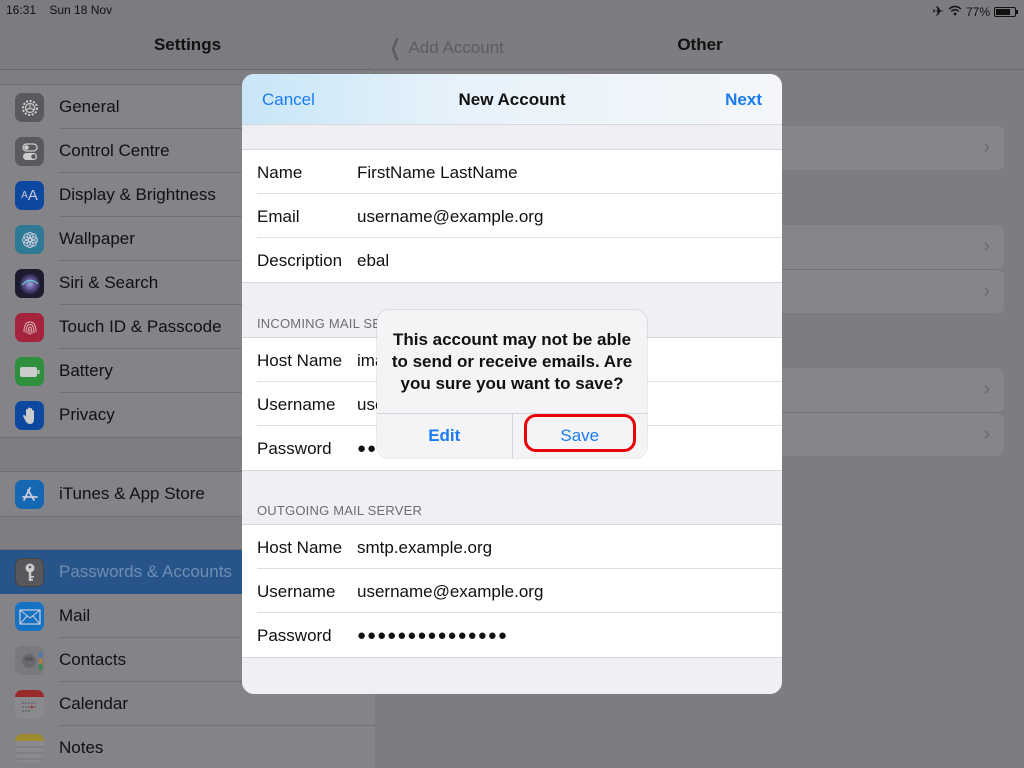 The image size is (1024, 768). I want to click on calendar-icon, so click(29, 704).